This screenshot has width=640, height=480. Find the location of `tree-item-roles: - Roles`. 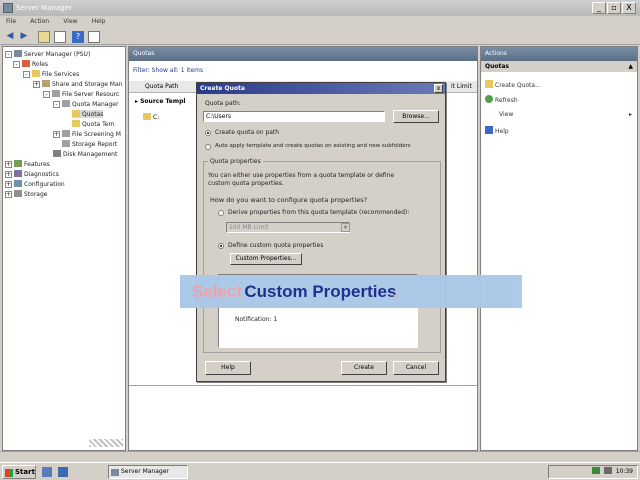

tree-item-roles: - Roles is located at coordinates (30, 64).